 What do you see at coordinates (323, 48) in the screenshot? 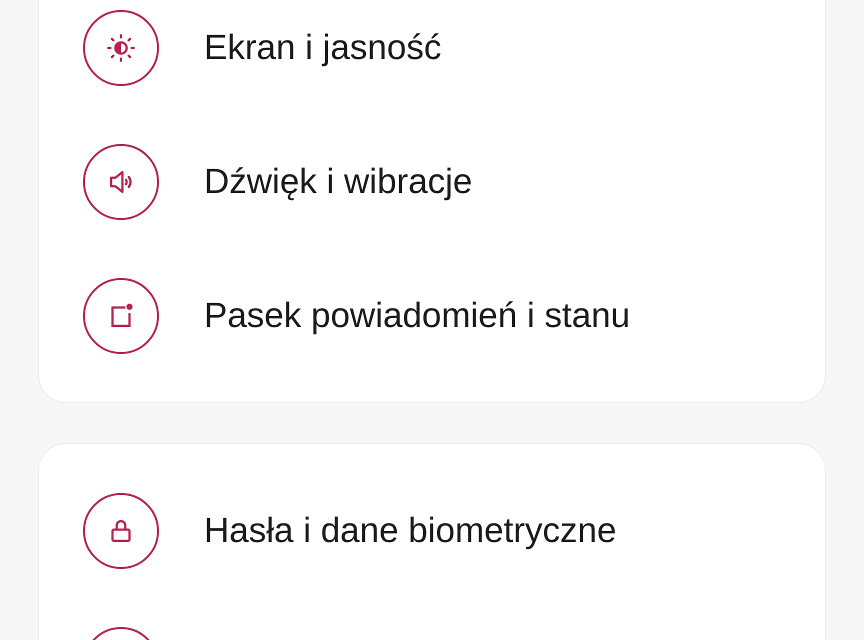
I see `settings-item: Ekran i jasność` at bounding box center [323, 48].